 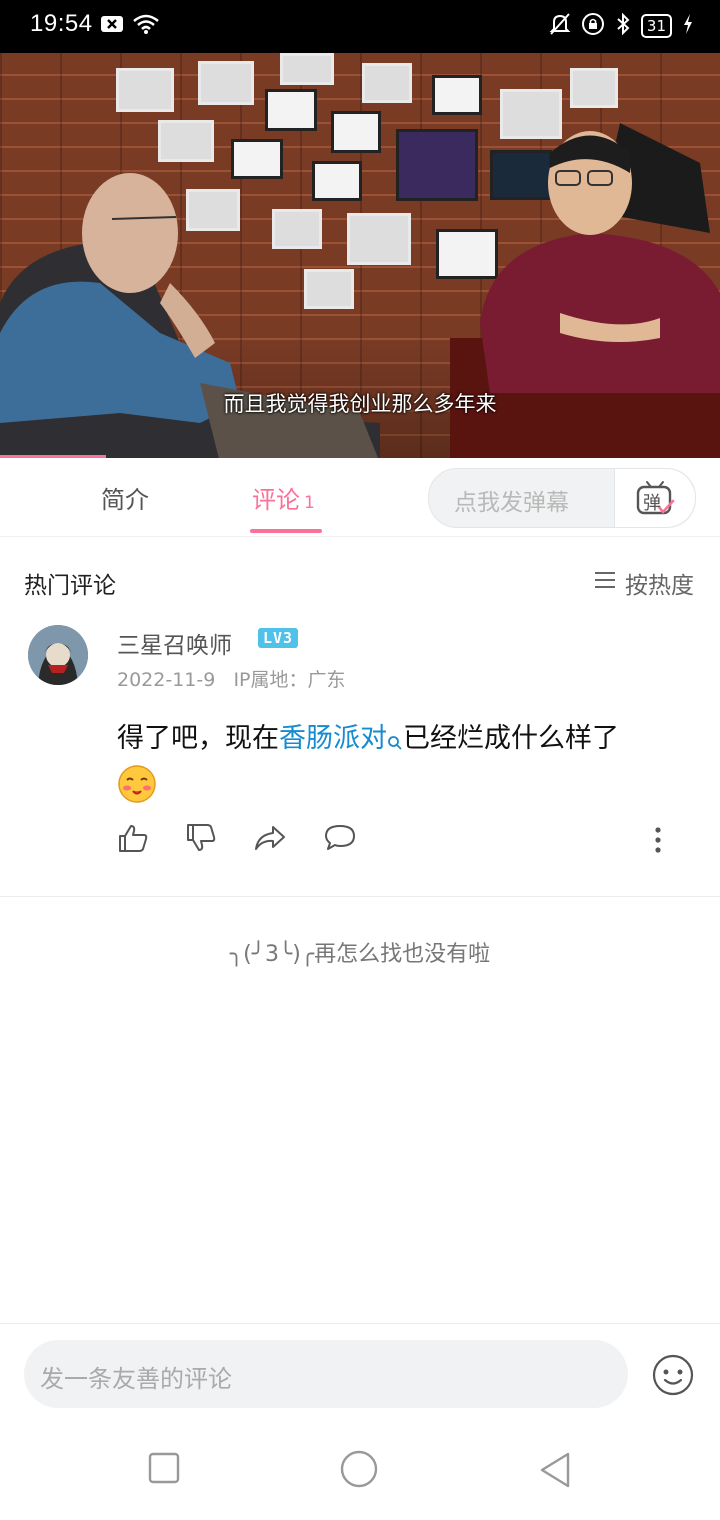 I want to click on tab-comments-label: 评论, so click(x=276, y=500).